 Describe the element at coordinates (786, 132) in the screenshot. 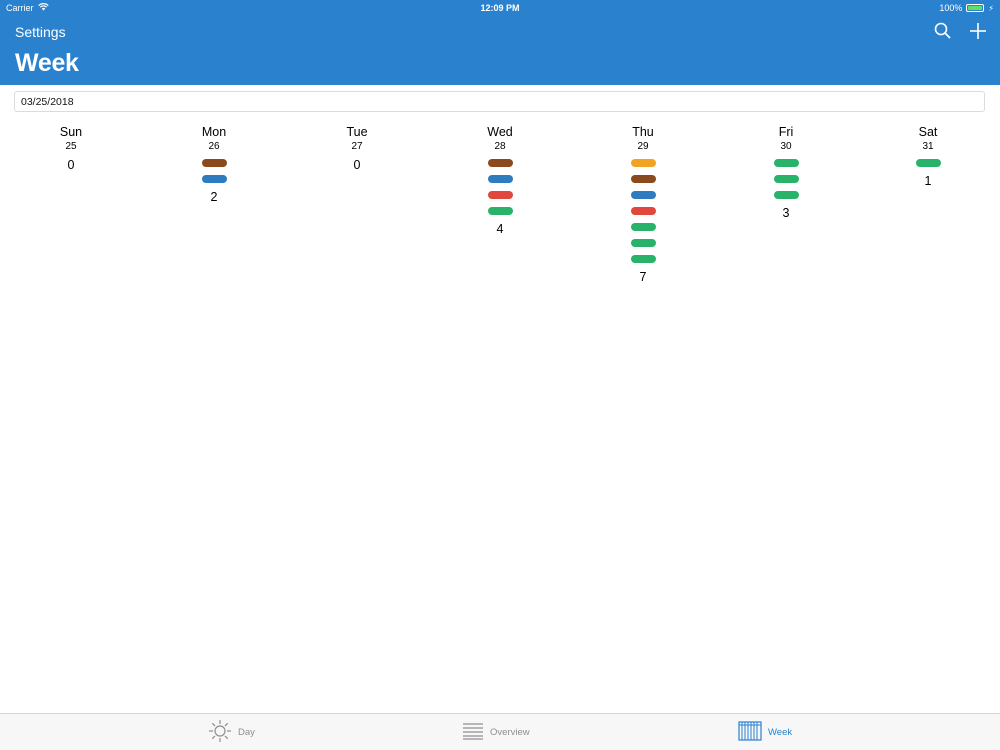

I see `day-name: Fri` at that location.